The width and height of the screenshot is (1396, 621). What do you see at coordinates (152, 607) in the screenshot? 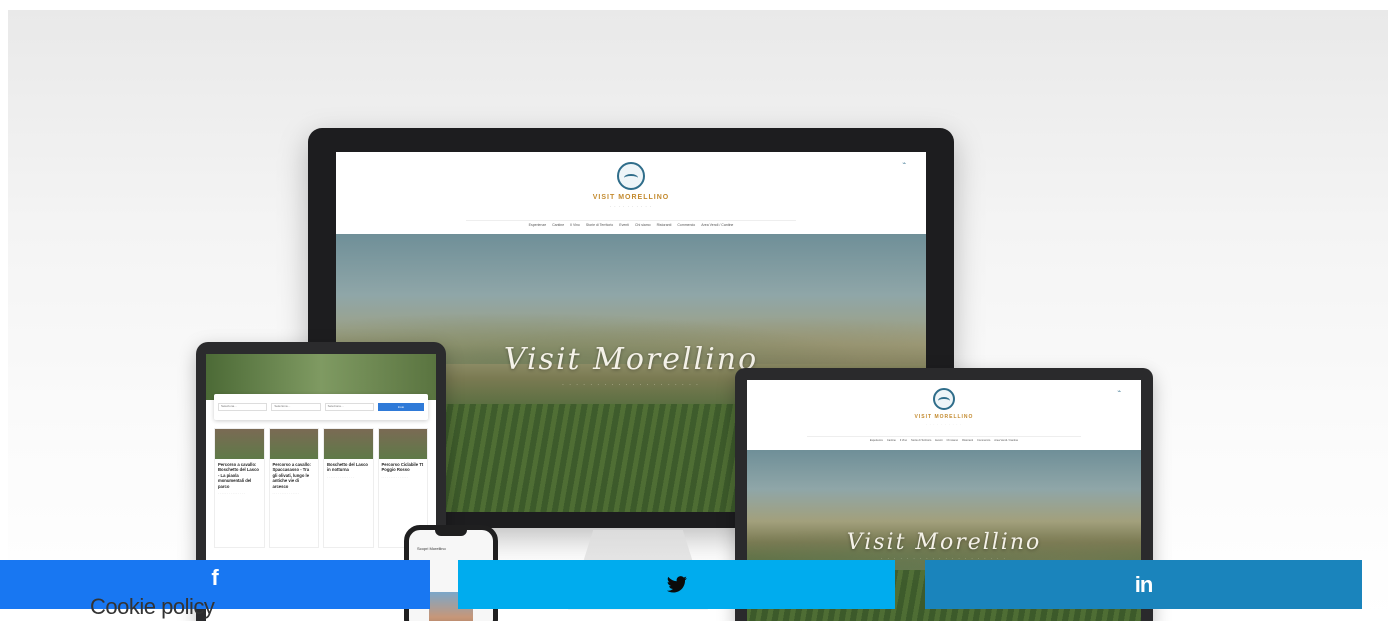
I see `cookie-policy-link: Cookie policy` at bounding box center [152, 607].